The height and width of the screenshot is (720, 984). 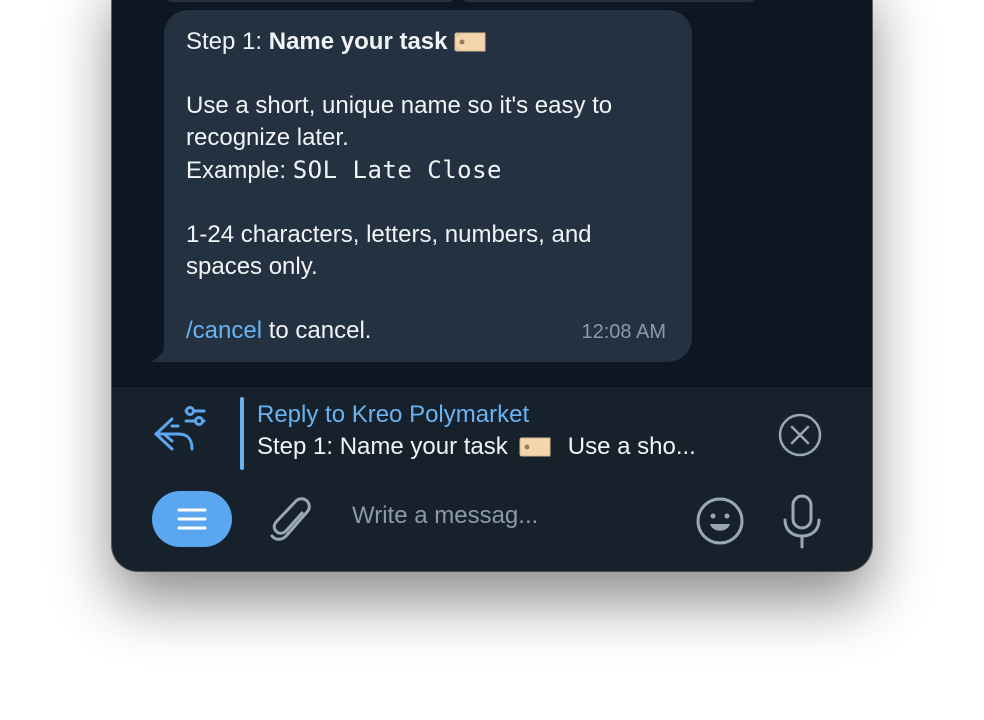 What do you see at coordinates (358, 41) in the screenshot?
I see `step-title: Name your task` at bounding box center [358, 41].